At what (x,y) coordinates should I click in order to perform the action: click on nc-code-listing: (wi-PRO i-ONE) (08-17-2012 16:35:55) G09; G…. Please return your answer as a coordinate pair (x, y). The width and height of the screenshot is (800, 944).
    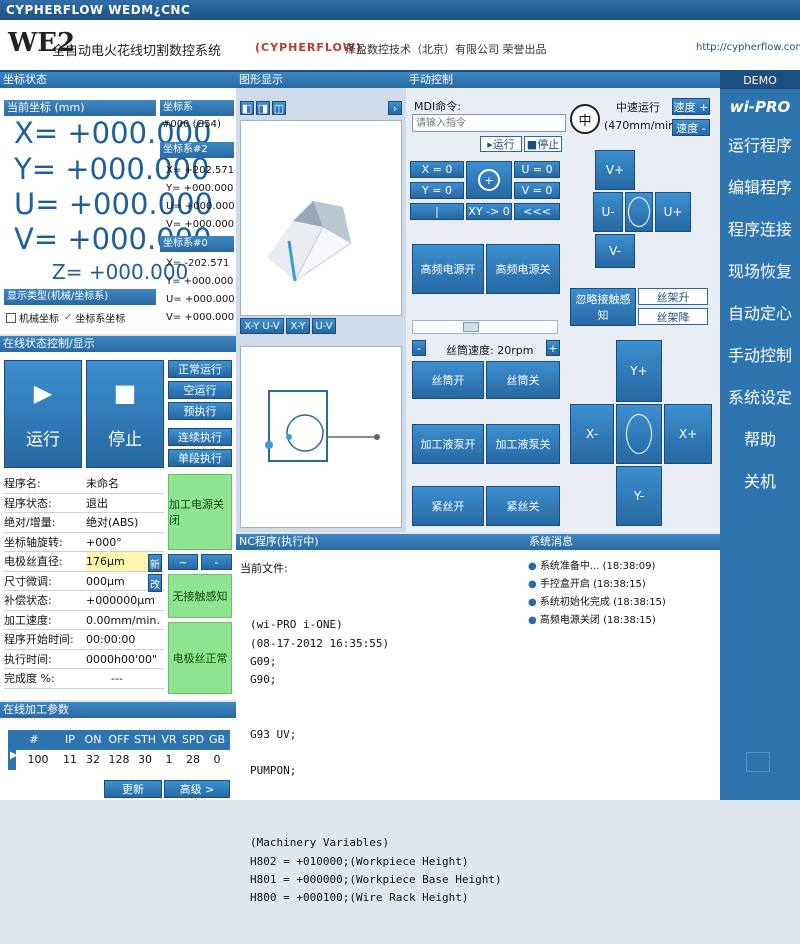
    Looking at the image, I should click on (376, 762).